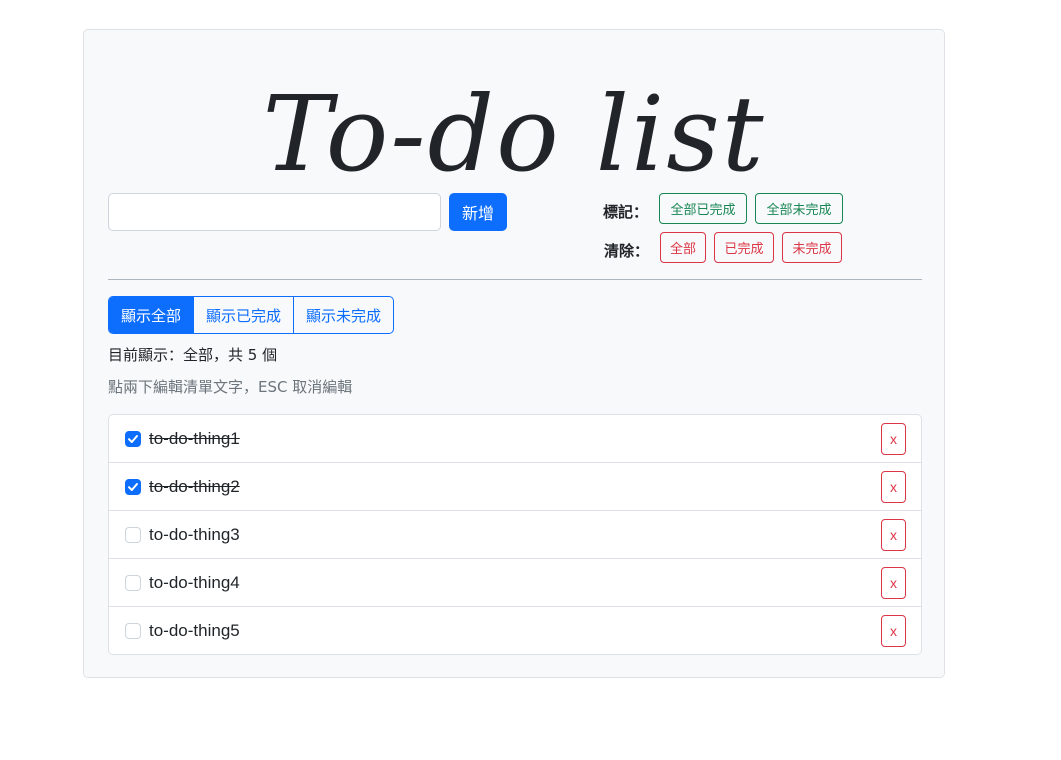  What do you see at coordinates (243, 315) in the screenshot?
I see `filter-done-button: 顯示已完成` at bounding box center [243, 315].